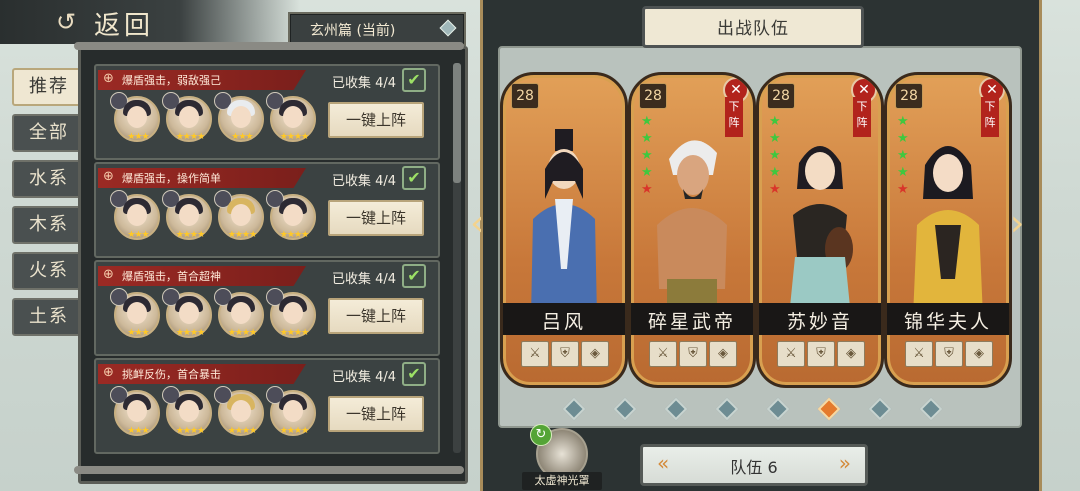  I want to click on team-label: 队伍 6, so click(754, 467).